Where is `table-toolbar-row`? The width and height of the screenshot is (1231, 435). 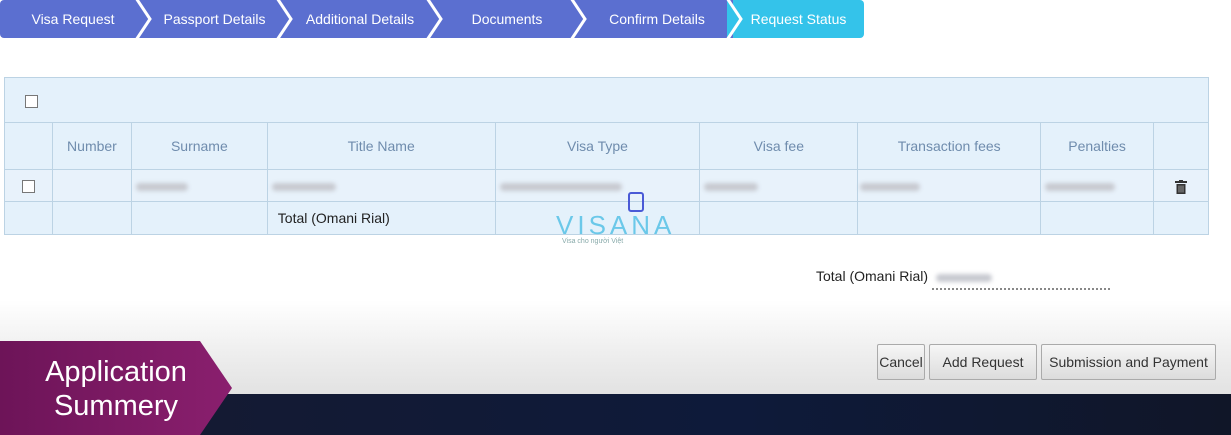
table-toolbar-row is located at coordinates (606, 100).